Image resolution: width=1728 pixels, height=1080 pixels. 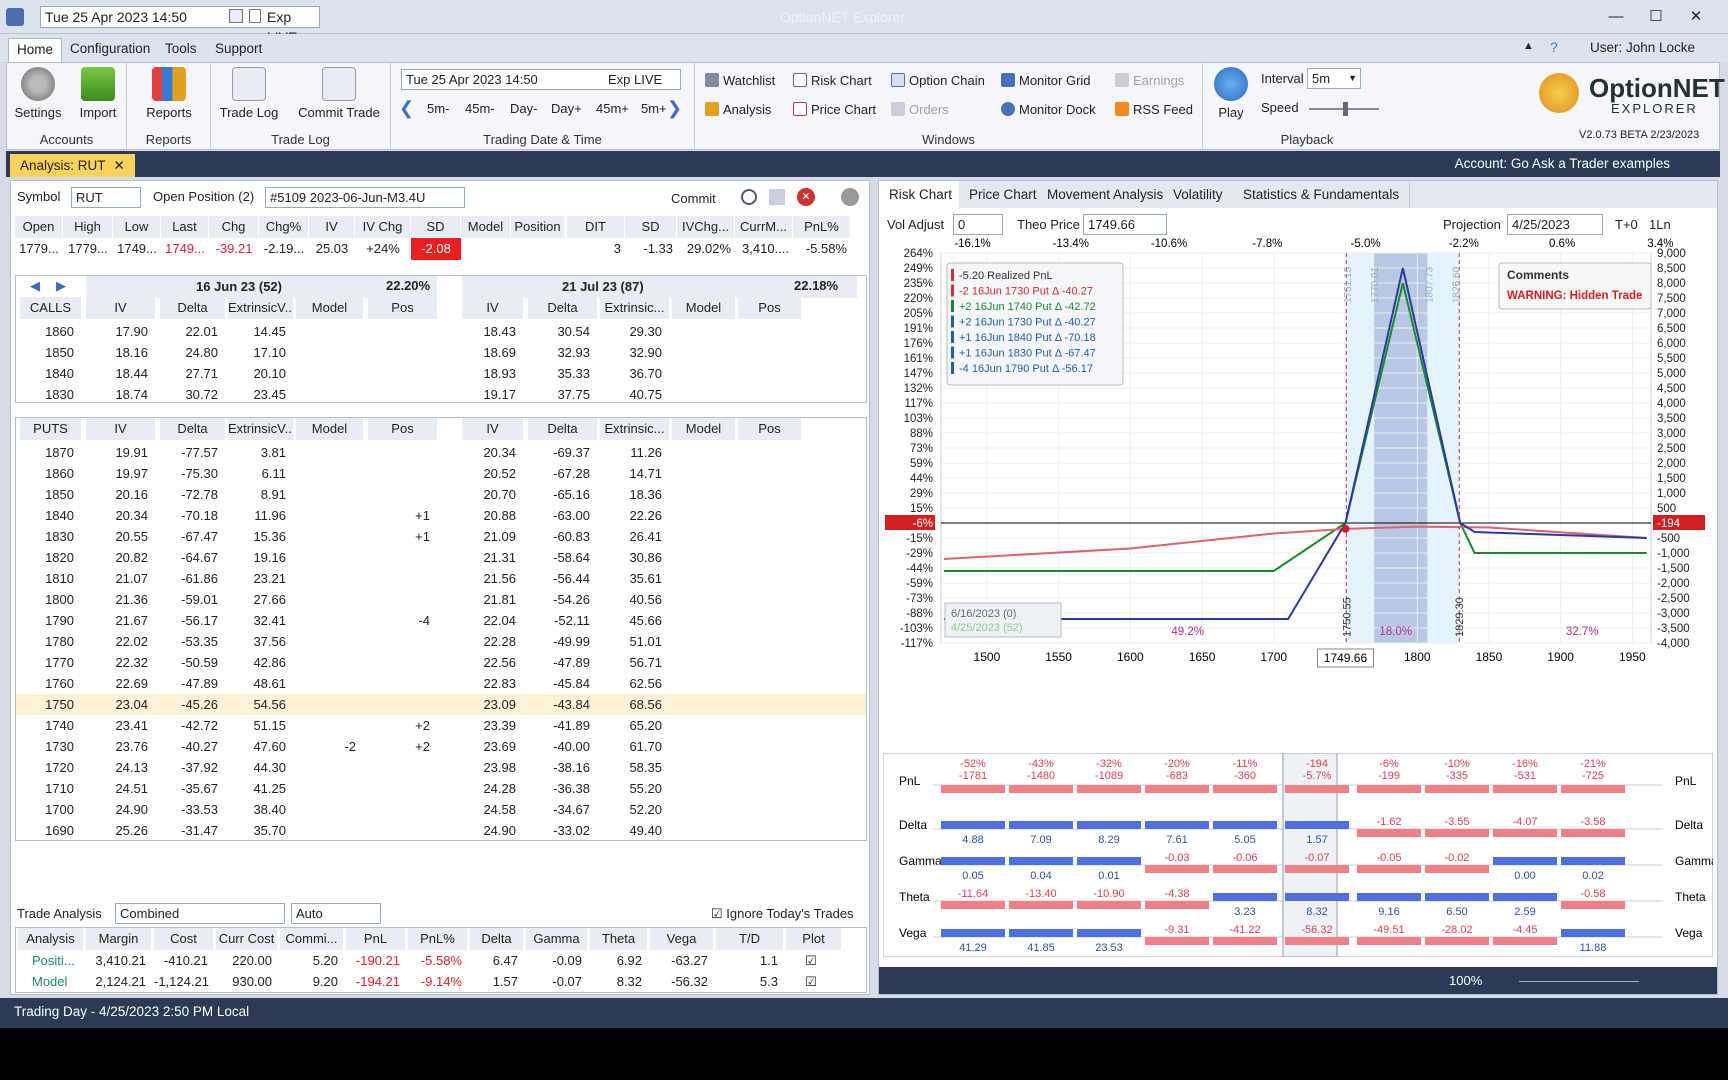 What do you see at coordinates (1579, 981) in the screenshot?
I see `zoom-slider` at bounding box center [1579, 981].